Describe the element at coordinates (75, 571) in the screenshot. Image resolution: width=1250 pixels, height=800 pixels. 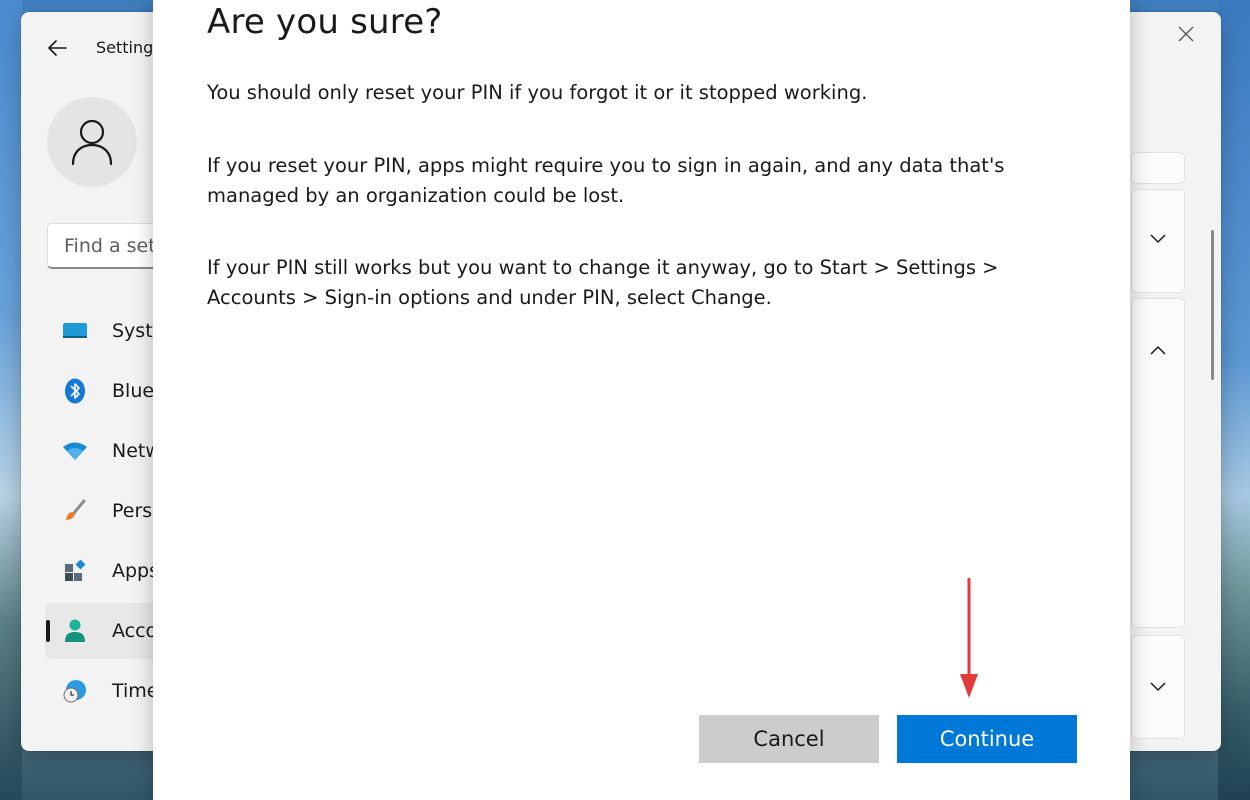
I see `apps-icon` at that location.